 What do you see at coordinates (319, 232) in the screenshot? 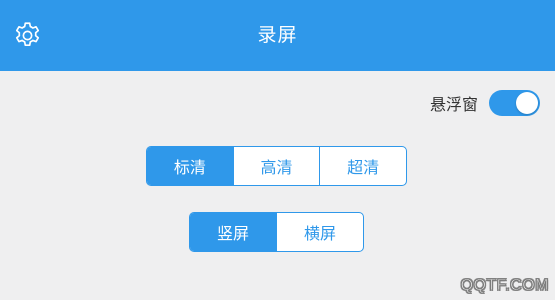
I see `orientation-option-landscape: 横屏` at bounding box center [319, 232].